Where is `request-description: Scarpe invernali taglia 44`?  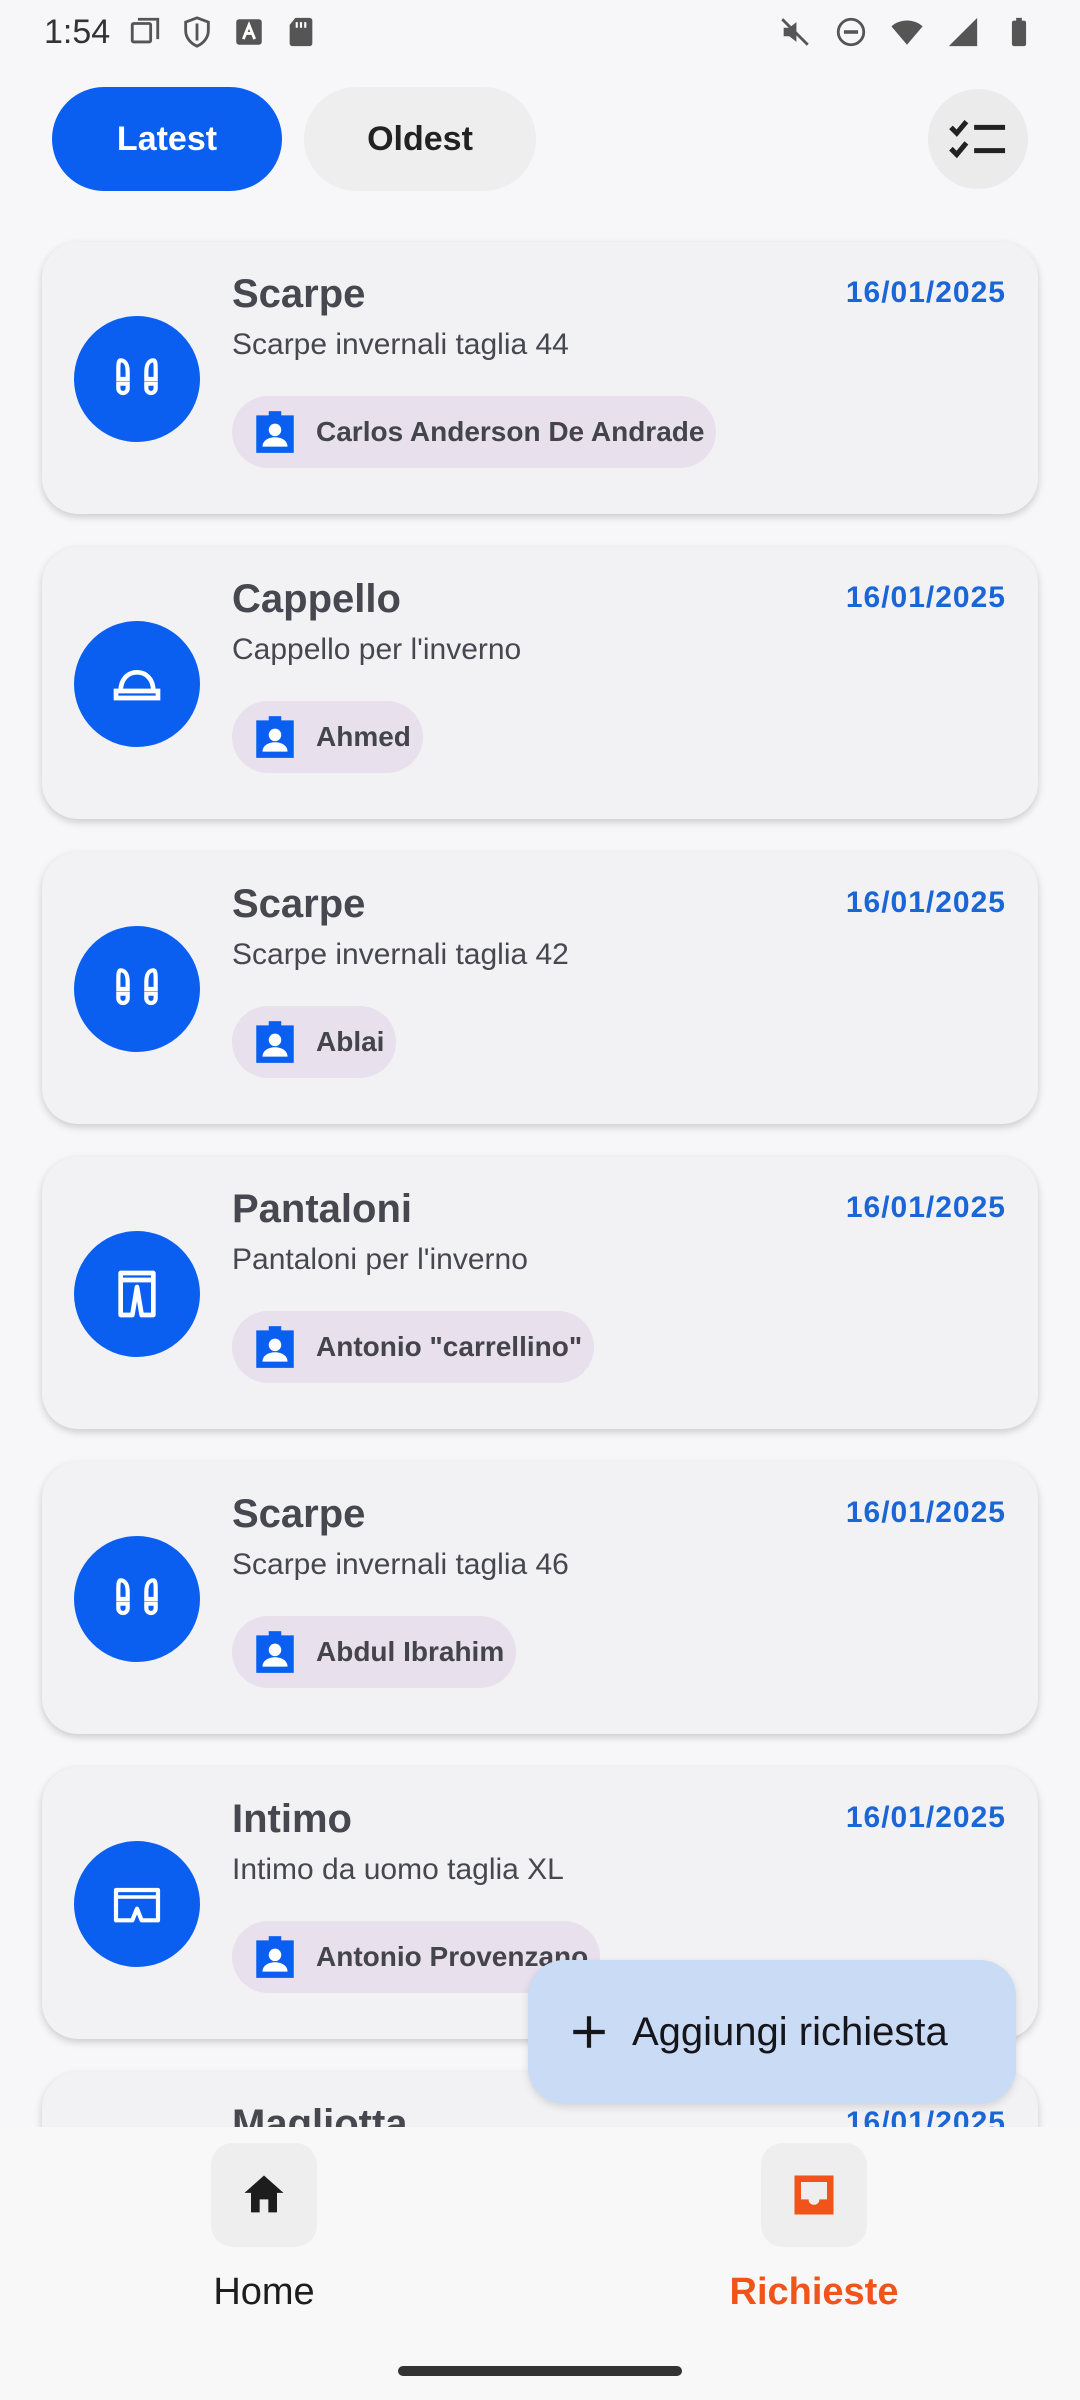
request-description: Scarpe invernali taglia 44 is located at coordinates (400, 344).